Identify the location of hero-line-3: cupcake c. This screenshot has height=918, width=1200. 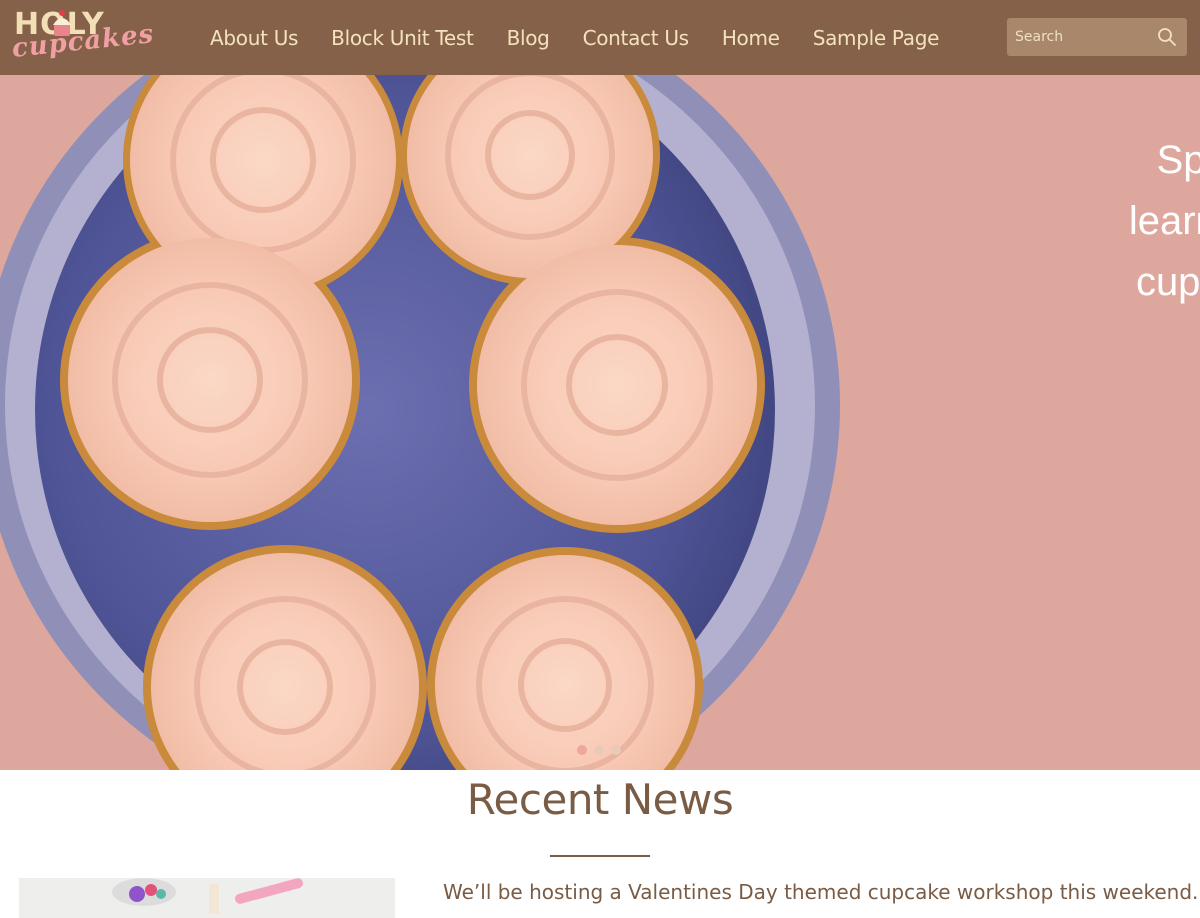
(1167, 282).